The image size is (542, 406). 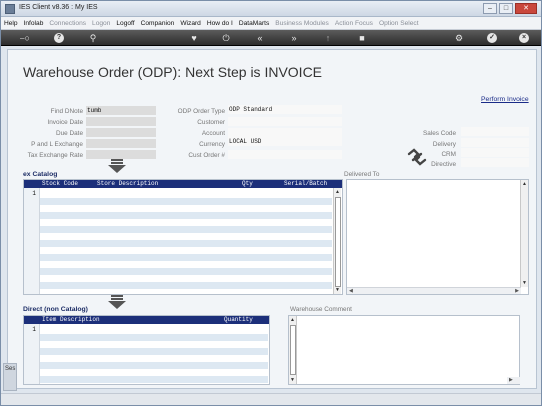 I want to click on window-title: IES Client v8.36 : My IES, so click(x=58, y=7).